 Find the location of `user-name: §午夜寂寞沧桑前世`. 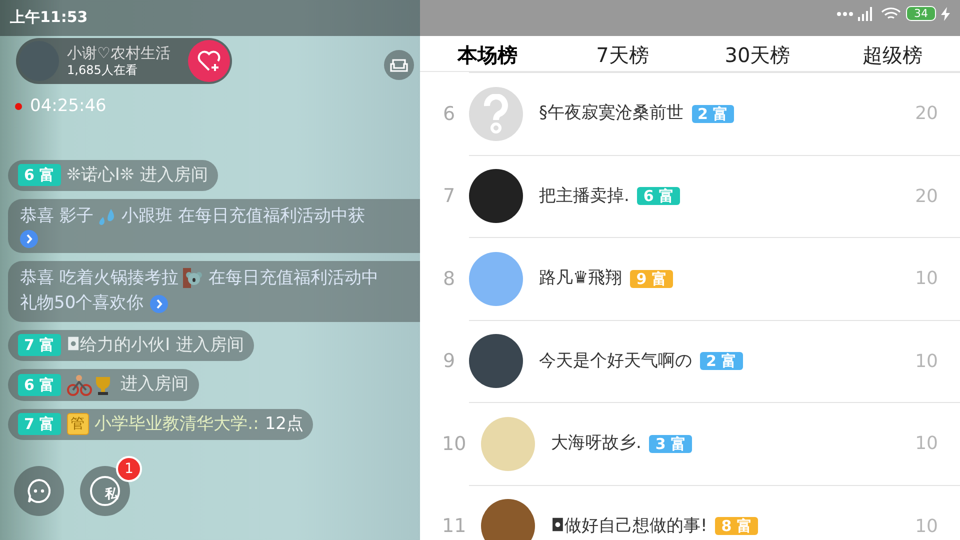

user-name: §午夜寂寞沧桑前世 is located at coordinates (611, 113).